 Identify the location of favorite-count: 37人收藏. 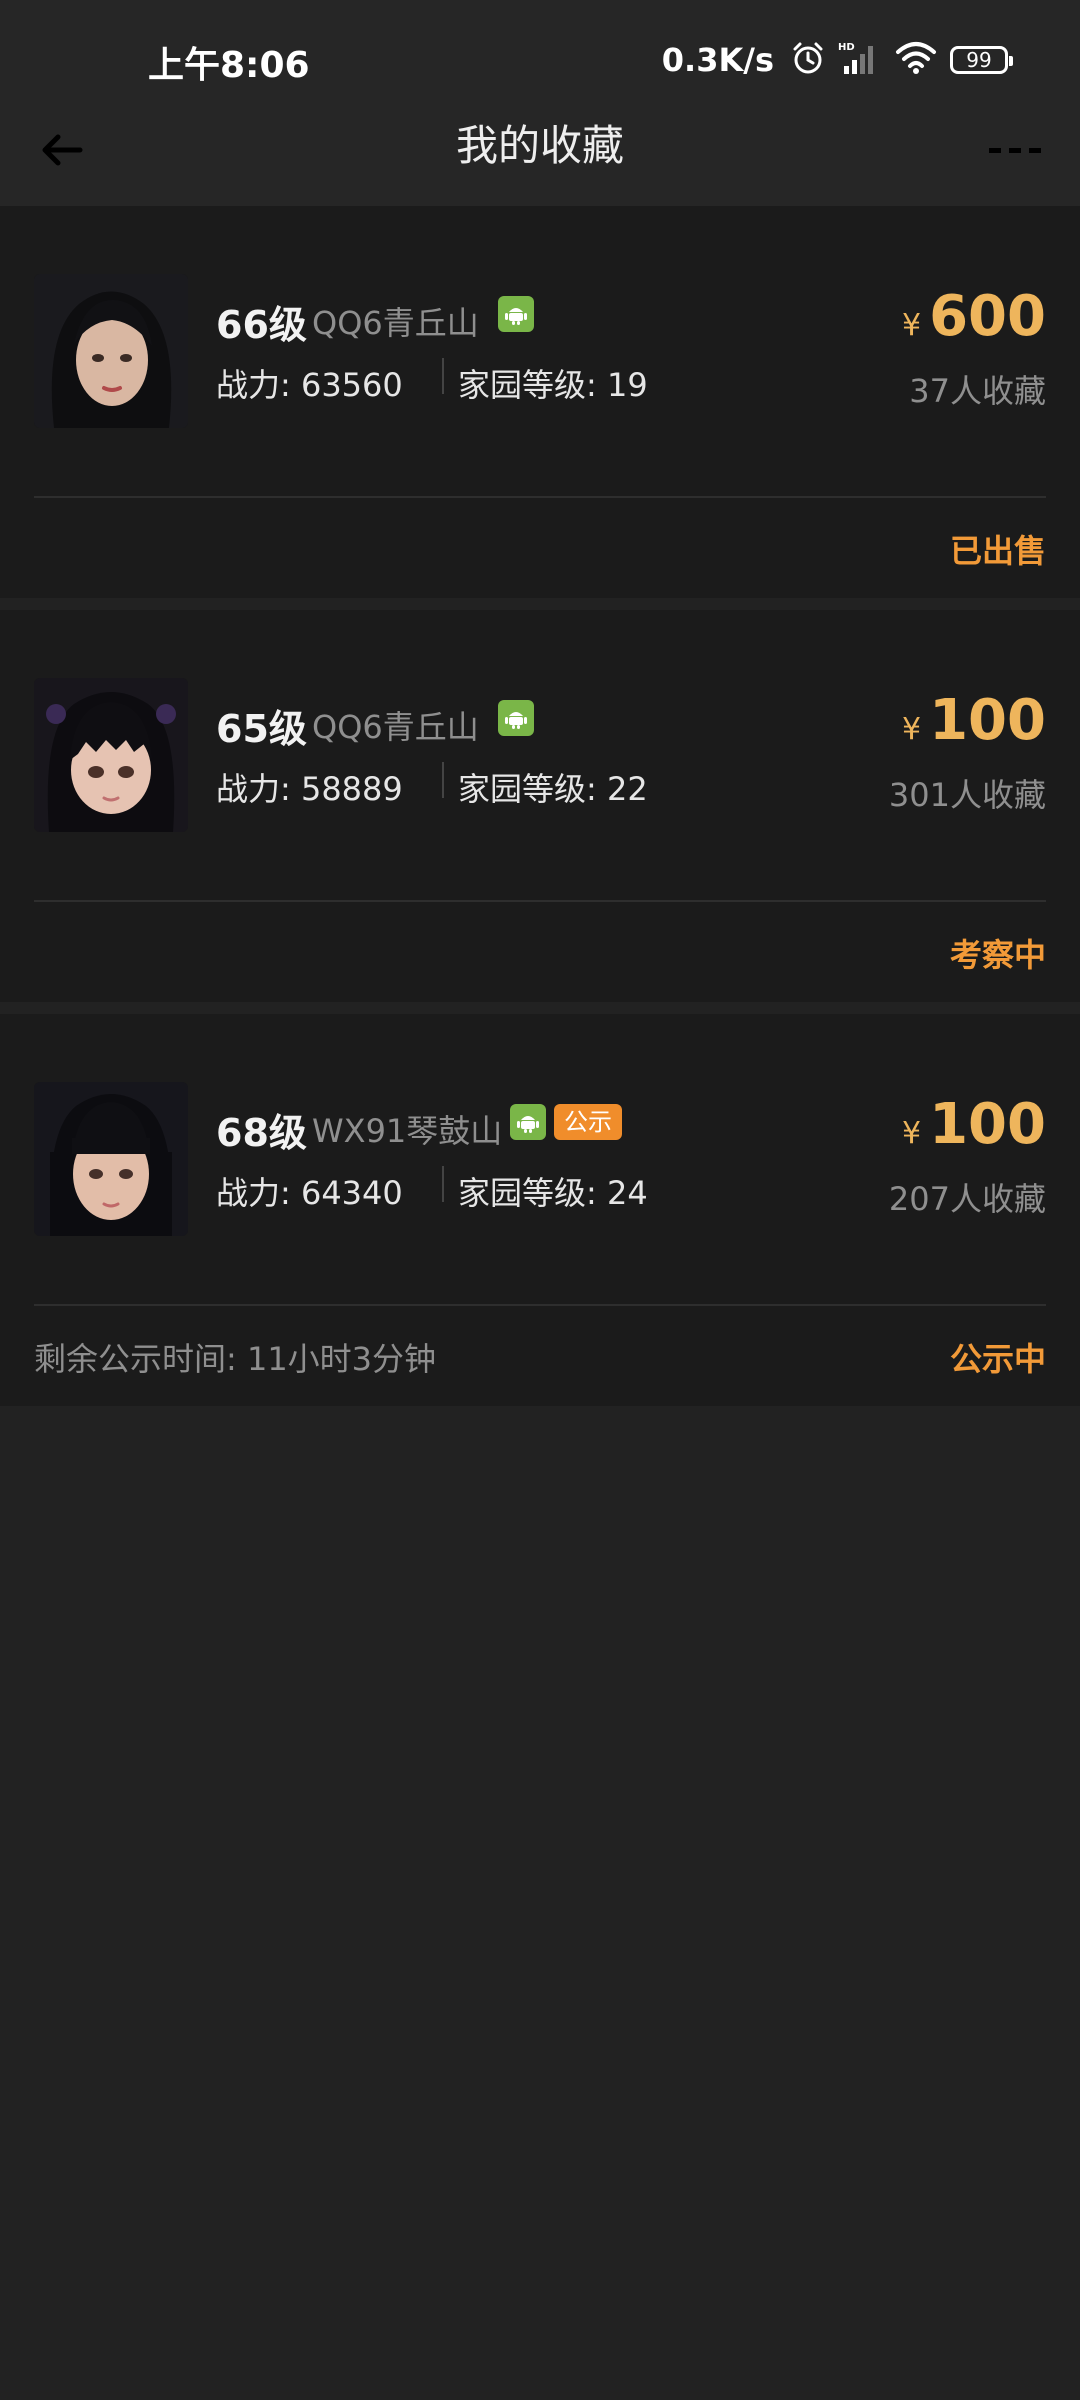
(977, 391).